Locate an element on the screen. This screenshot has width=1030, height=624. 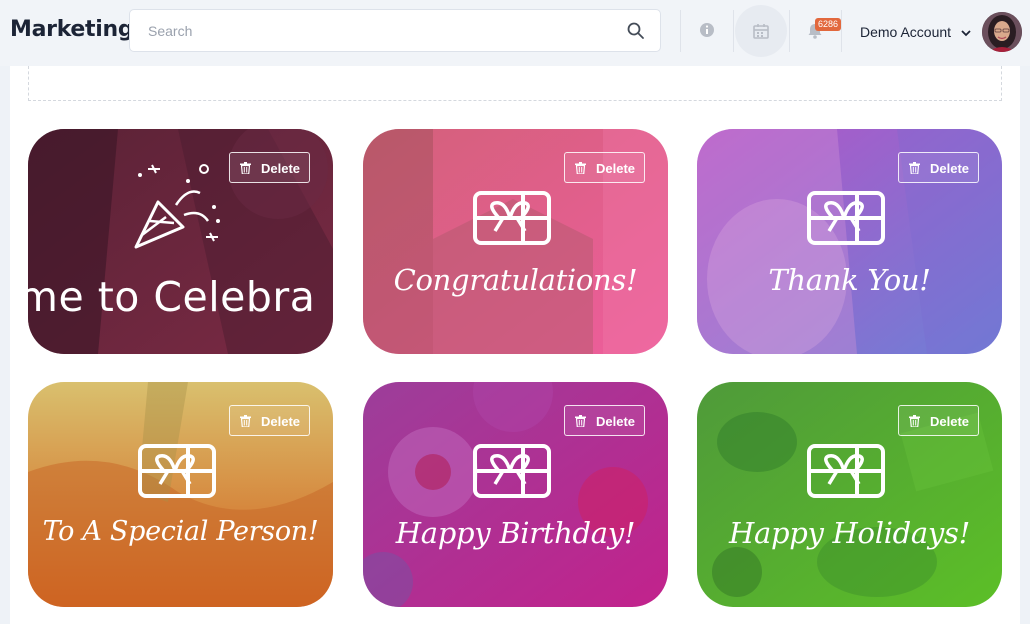
template-card: Happy Holidays! Delete is located at coordinates (849, 494).